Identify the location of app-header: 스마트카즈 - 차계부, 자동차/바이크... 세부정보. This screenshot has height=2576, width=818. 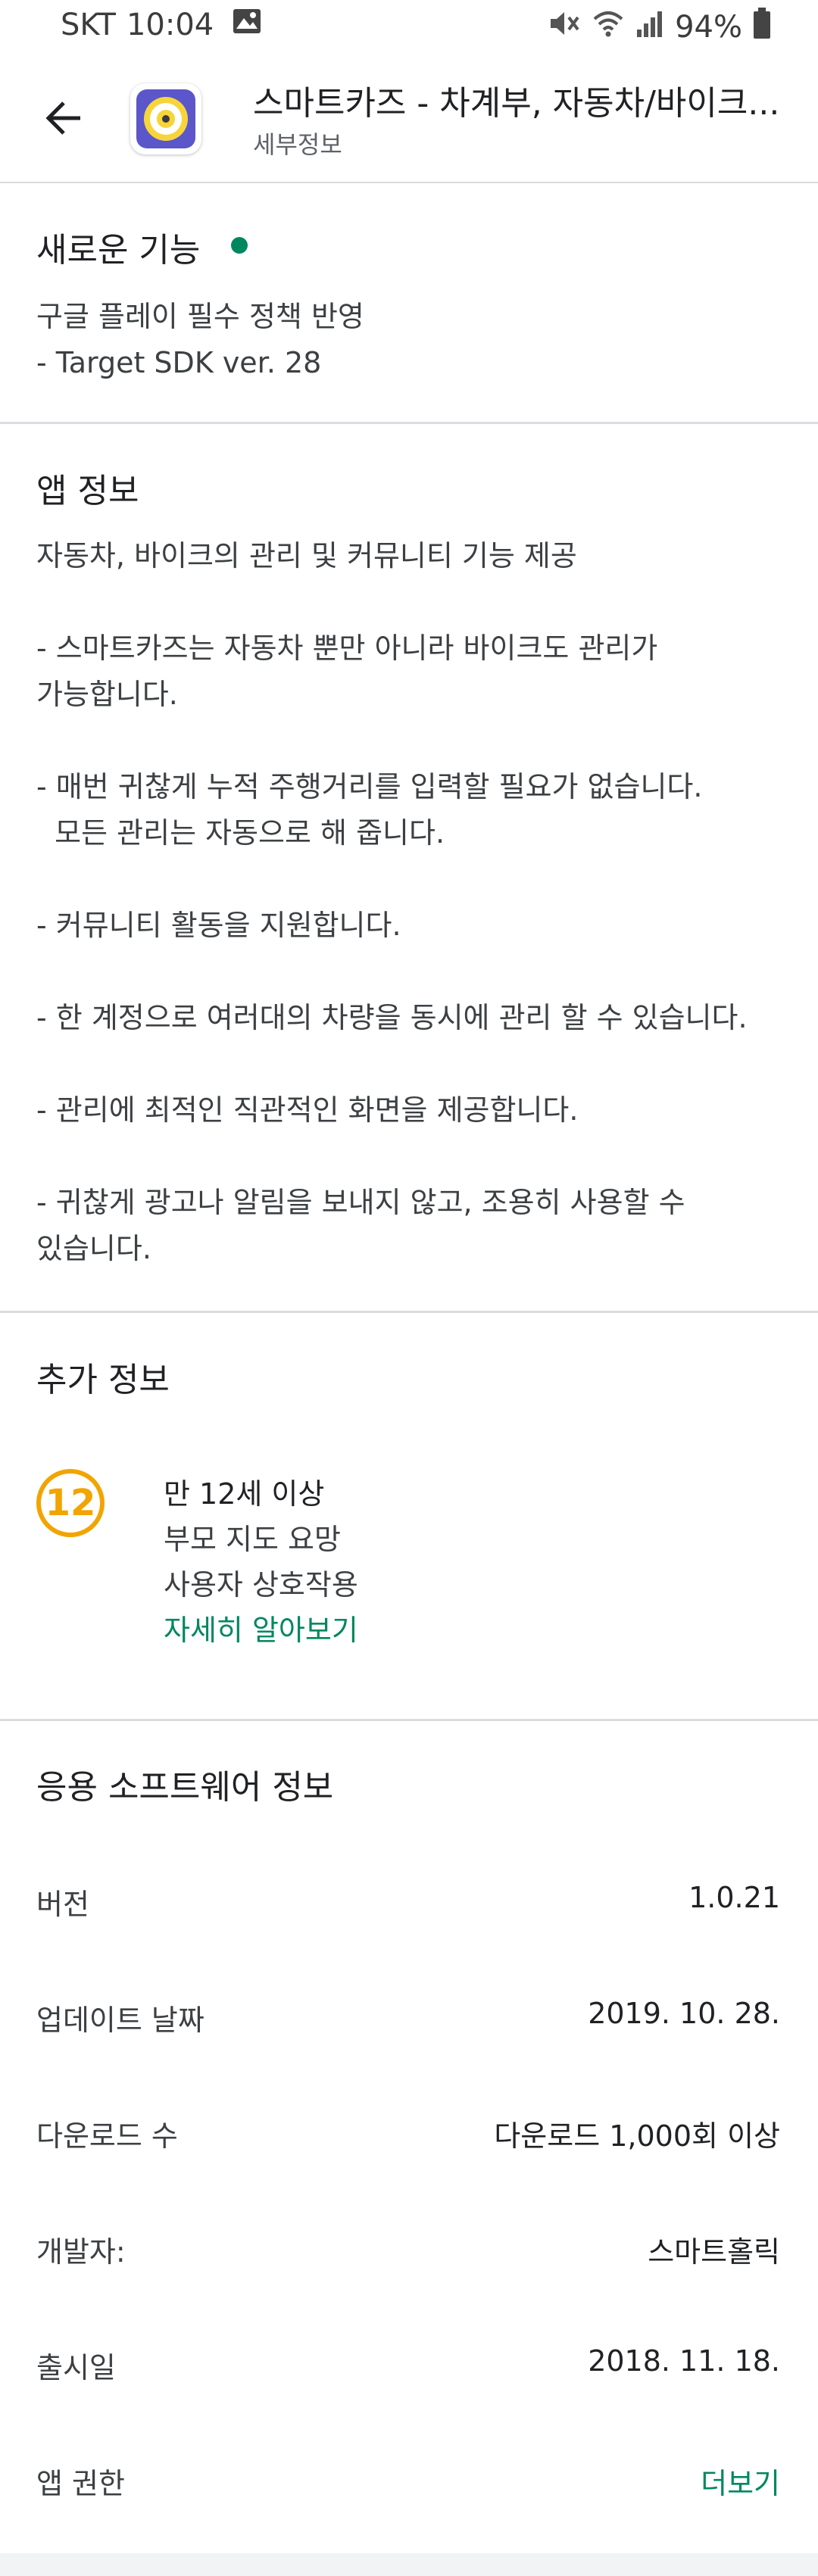
(409, 119).